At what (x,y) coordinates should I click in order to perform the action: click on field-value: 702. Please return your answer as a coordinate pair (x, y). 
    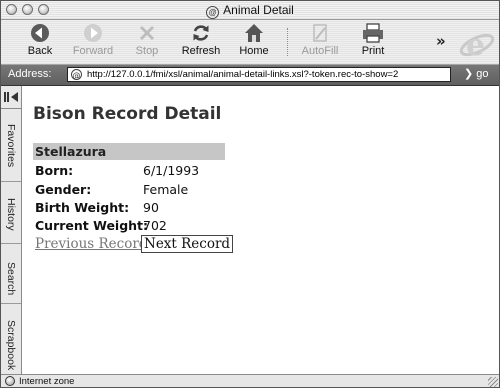
    Looking at the image, I should click on (155, 225).